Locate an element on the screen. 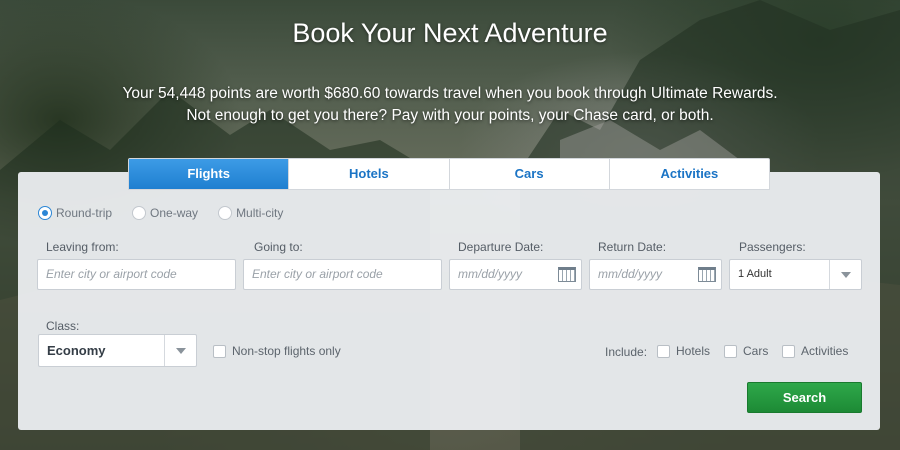 The image size is (900, 450). include-activities-label: Activities is located at coordinates (825, 351).